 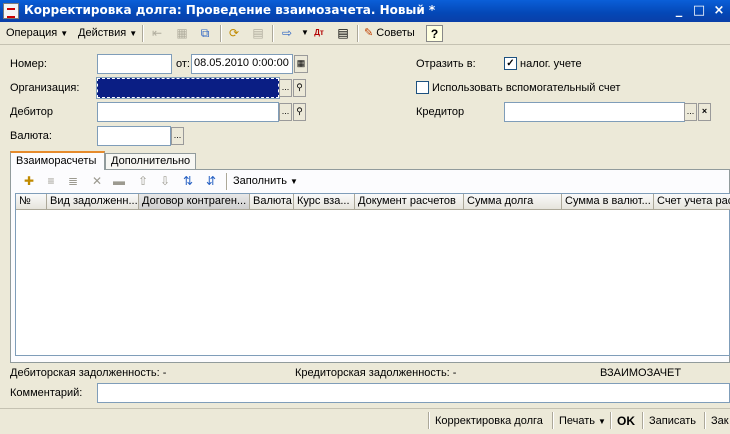 What do you see at coordinates (258, 33) in the screenshot?
I see `structure-icon: ▤` at bounding box center [258, 33].